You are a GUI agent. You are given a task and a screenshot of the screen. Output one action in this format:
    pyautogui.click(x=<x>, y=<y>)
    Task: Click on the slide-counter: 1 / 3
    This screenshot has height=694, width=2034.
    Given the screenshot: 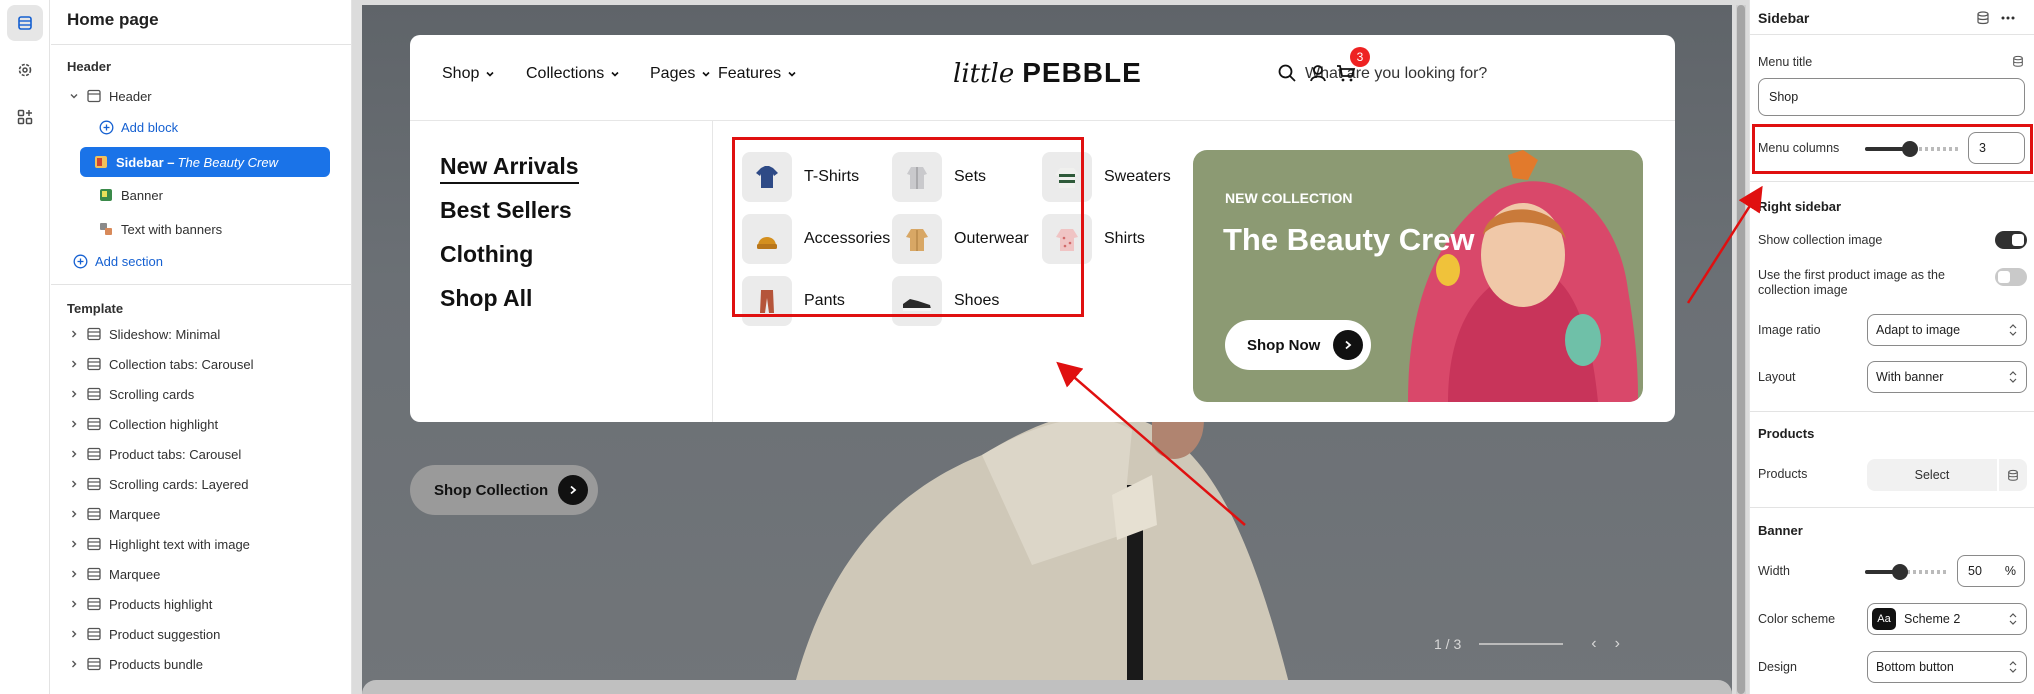 What is the action you would take?
    pyautogui.click(x=1448, y=644)
    